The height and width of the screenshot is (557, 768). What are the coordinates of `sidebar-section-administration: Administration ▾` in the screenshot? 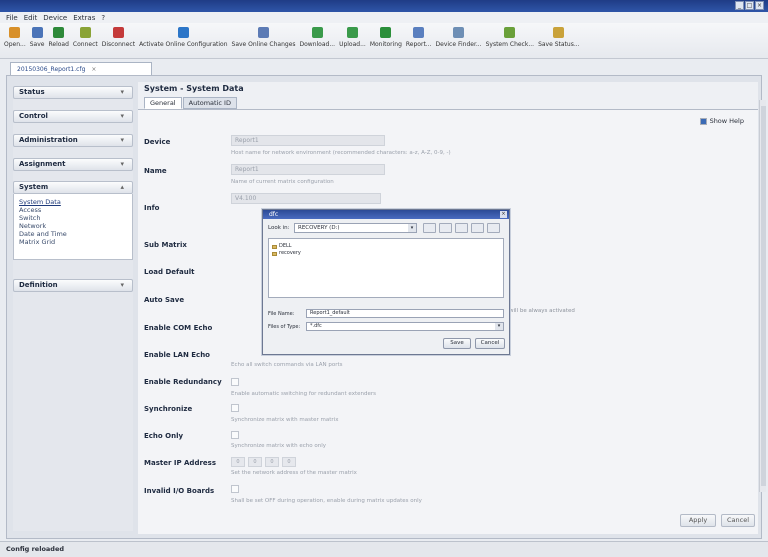 It's located at (73, 140).